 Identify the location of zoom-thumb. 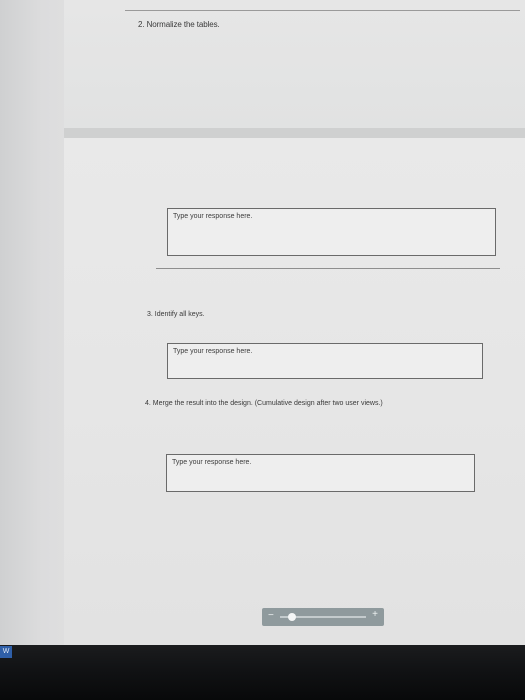
(291, 617).